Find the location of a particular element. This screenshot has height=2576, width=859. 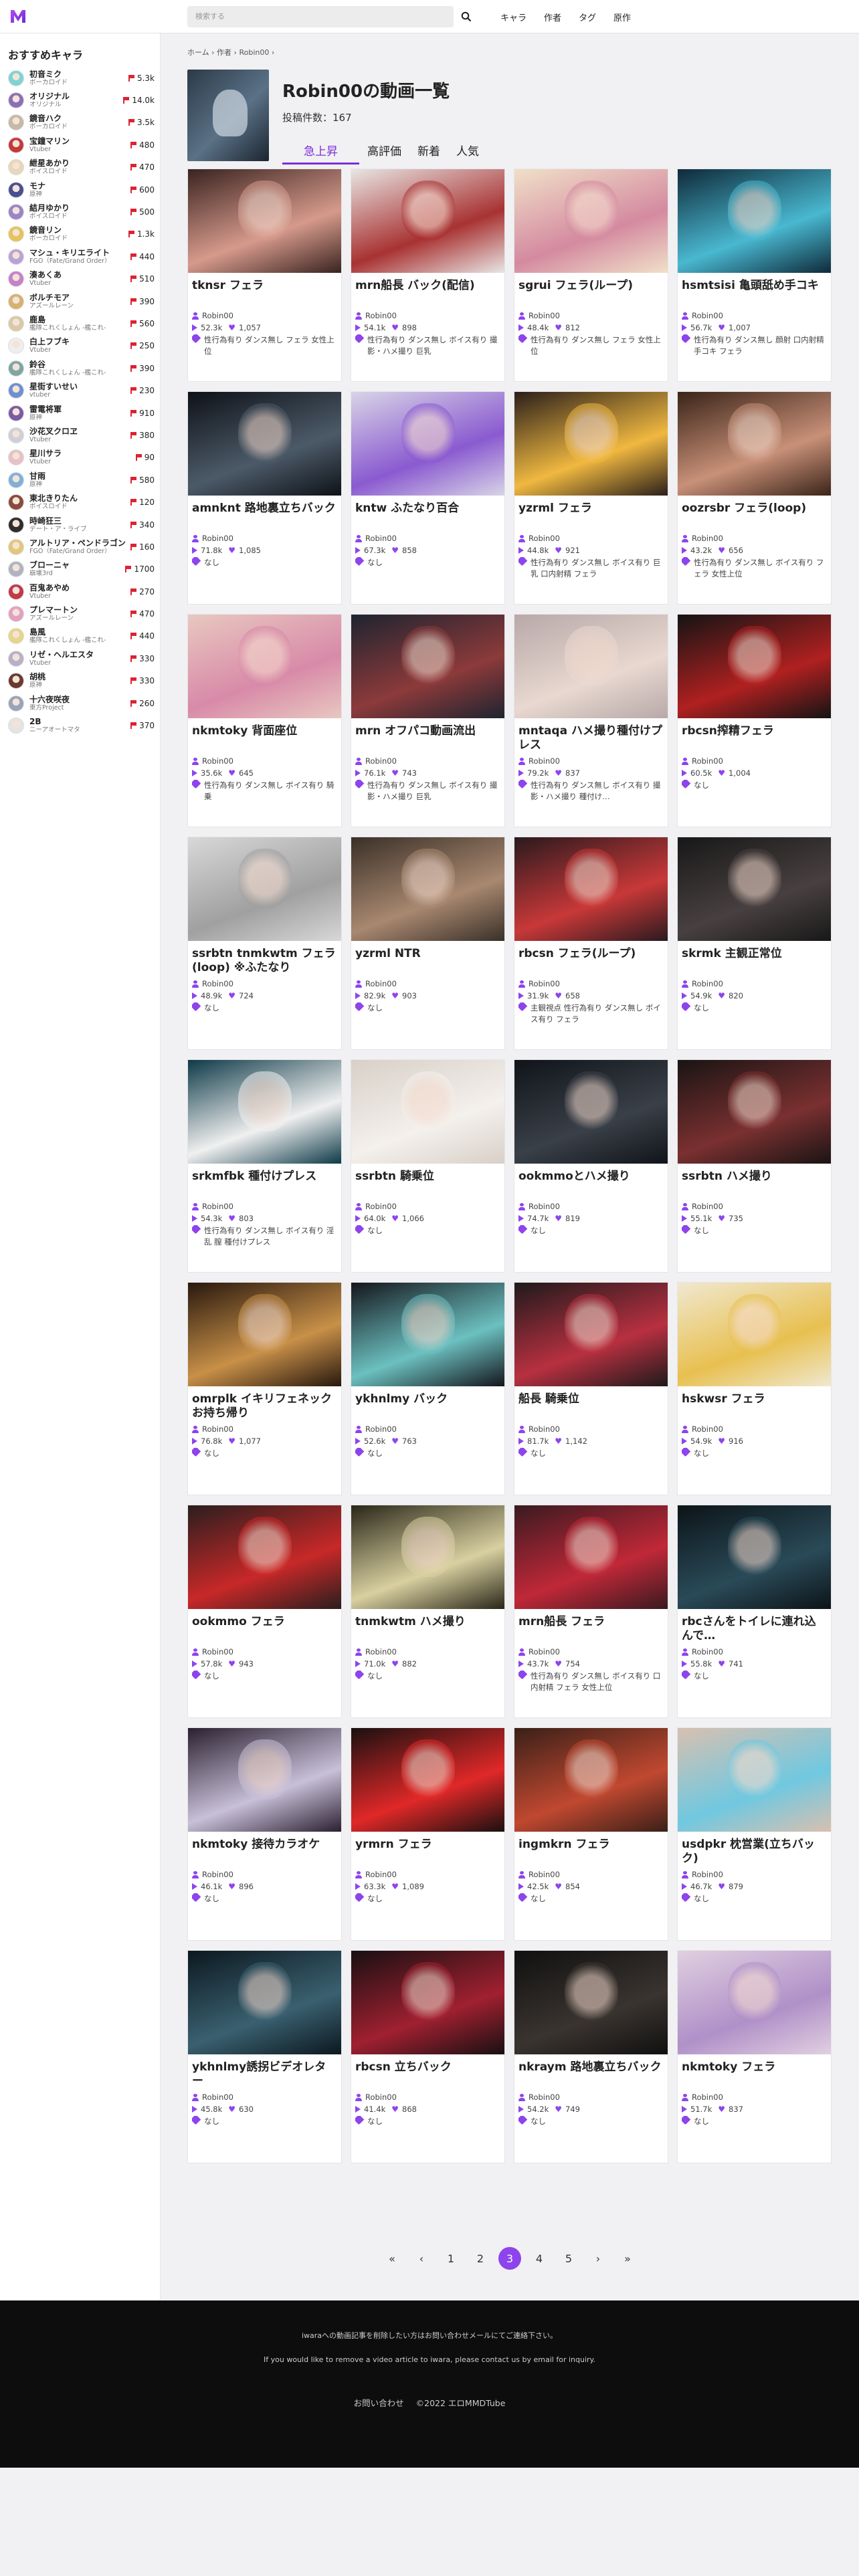

sidebar-item: 甘雨 原神 580 is located at coordinates (80, 480).